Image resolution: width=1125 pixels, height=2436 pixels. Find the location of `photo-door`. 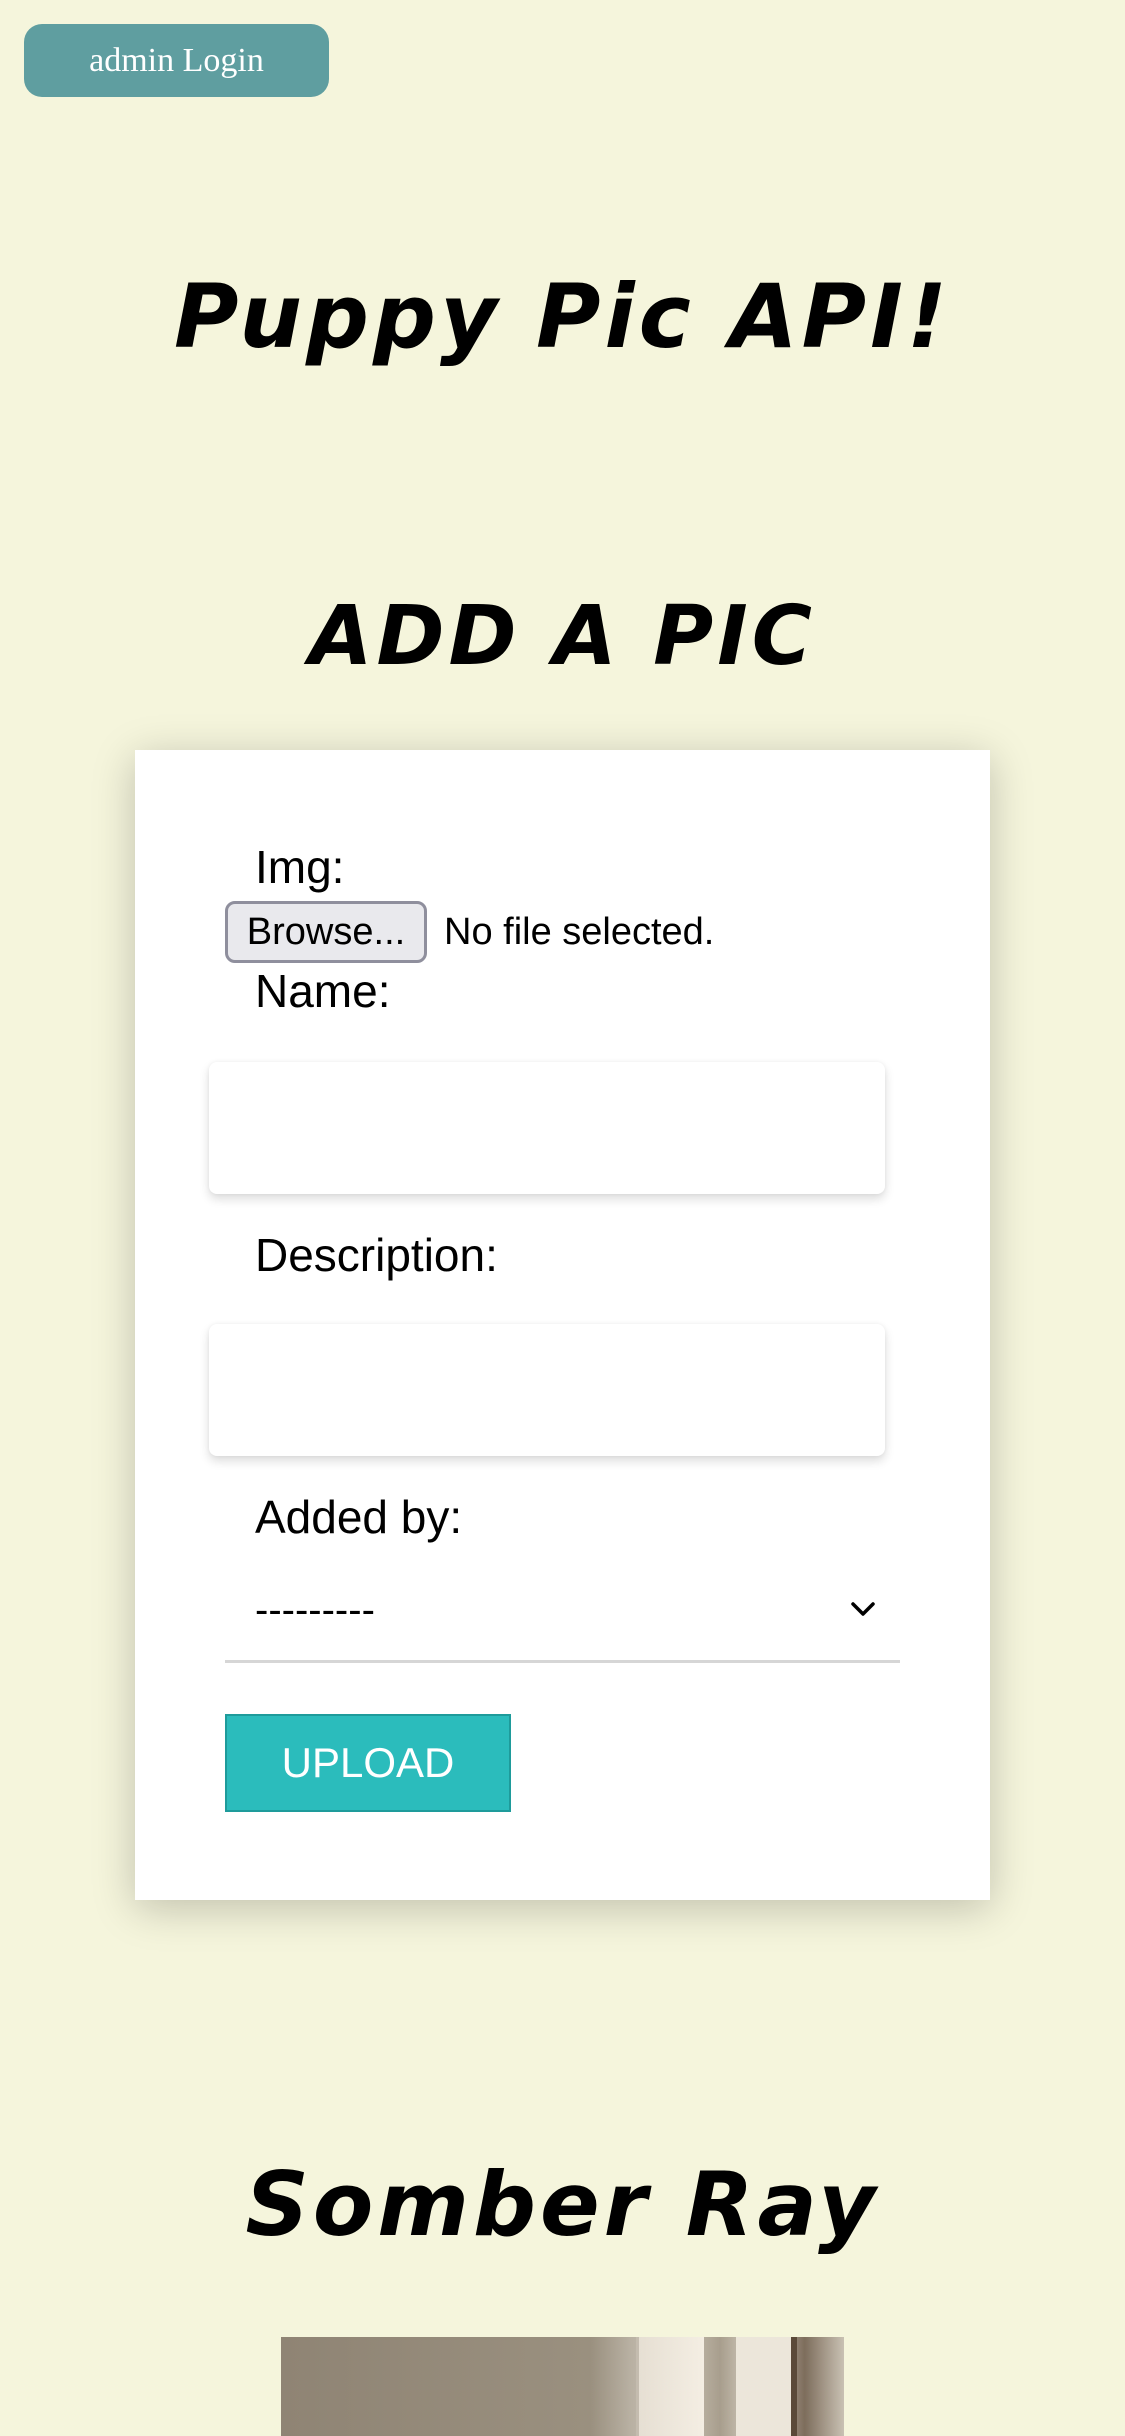

photo-door is located at coordinates (670, 2386).